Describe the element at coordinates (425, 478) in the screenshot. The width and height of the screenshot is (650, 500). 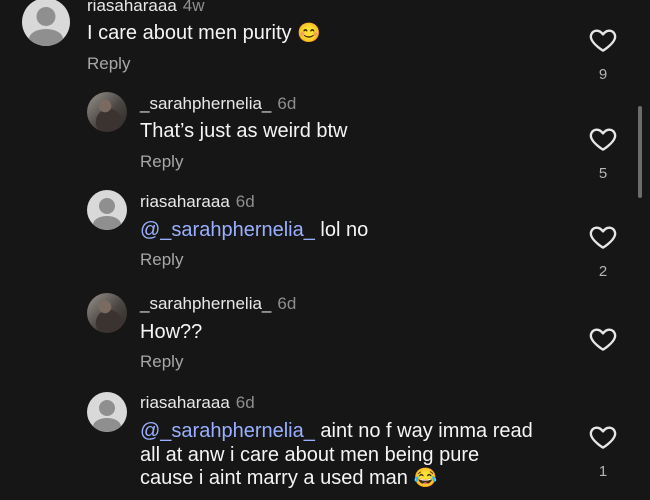
I see `tears-of-joy-emoji: 😂` at that location.